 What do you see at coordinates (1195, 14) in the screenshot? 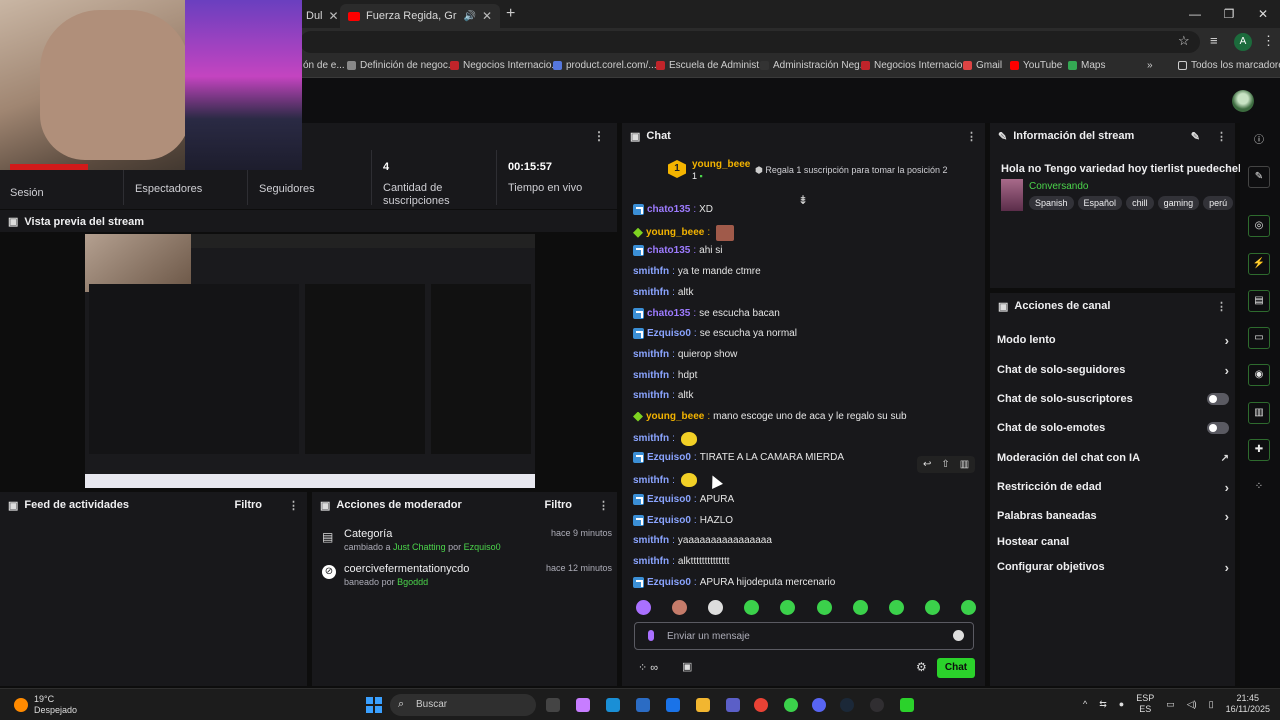
I see `minimize-button: —` at bounding box center [1195, 14].